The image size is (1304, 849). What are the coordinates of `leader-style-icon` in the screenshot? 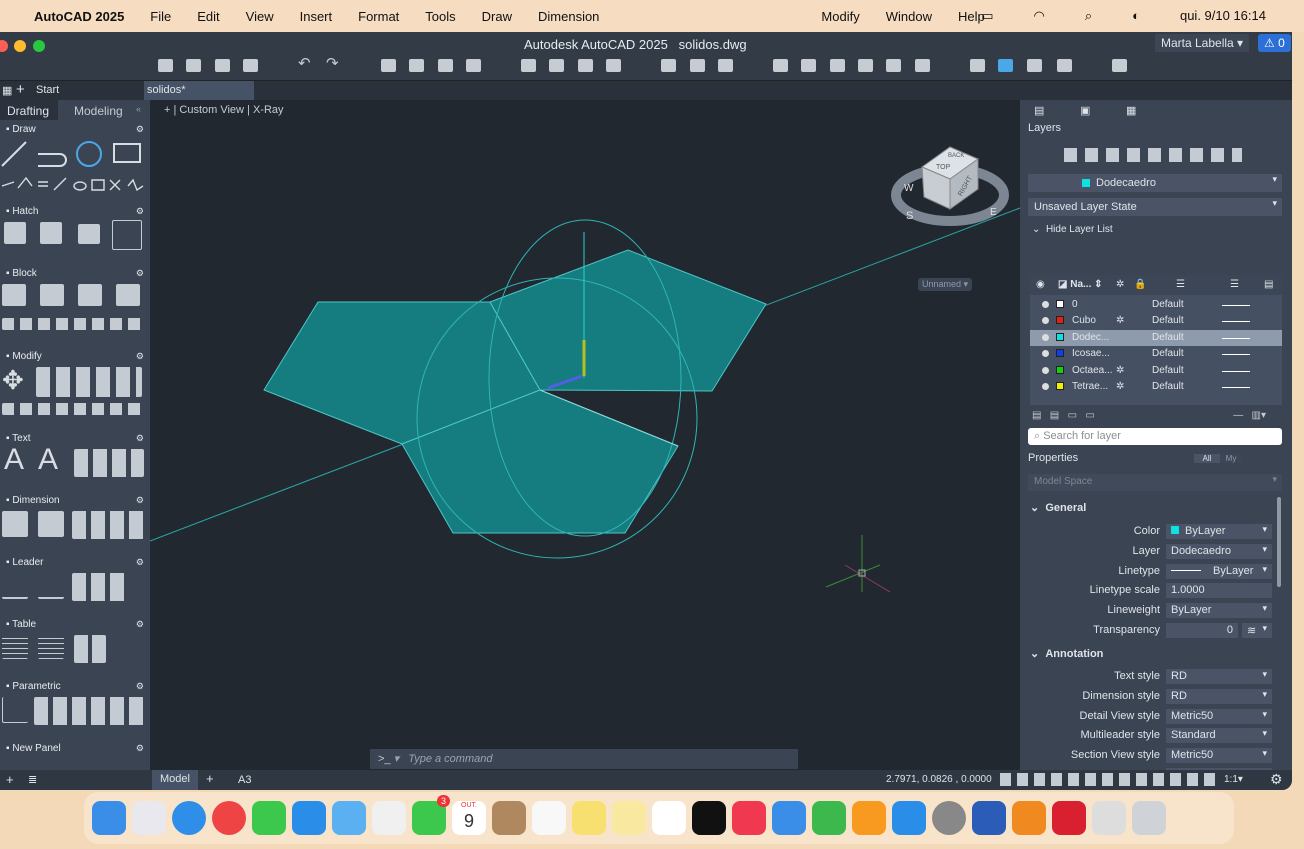 It's located at (51, 586).